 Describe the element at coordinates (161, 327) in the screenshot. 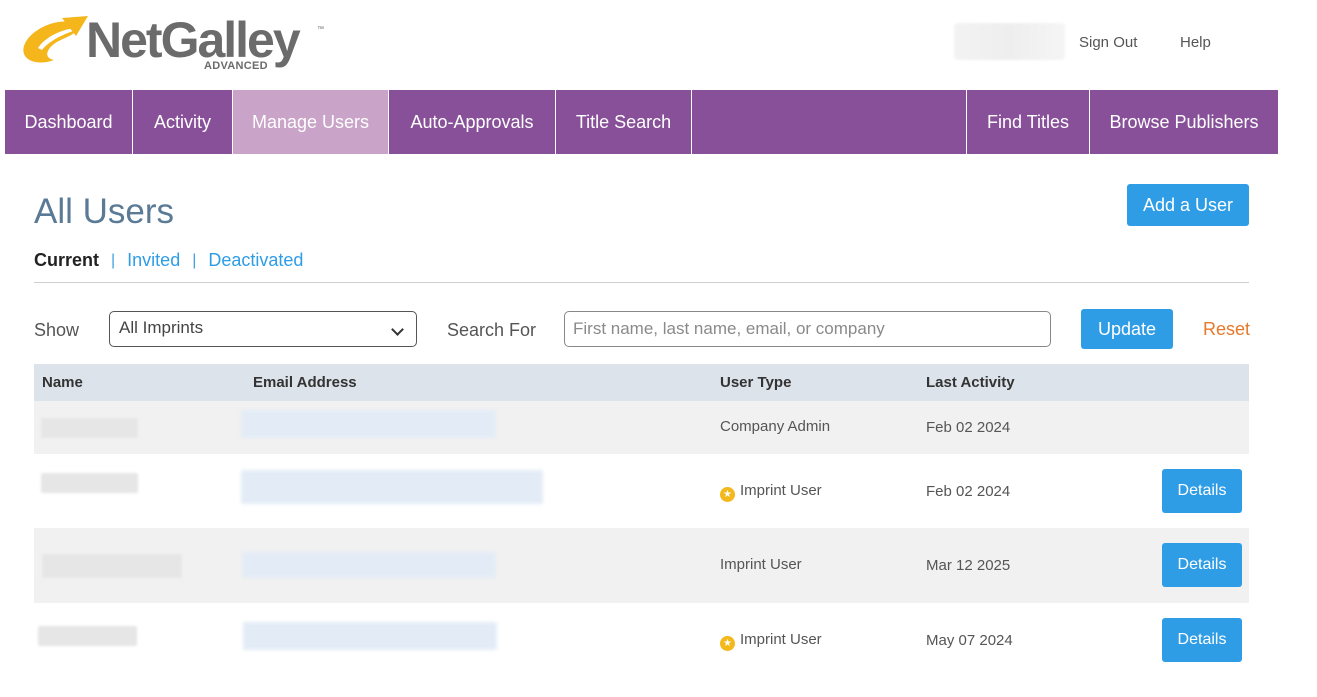

I see `imprint-select-value: All Imprints` at that location.